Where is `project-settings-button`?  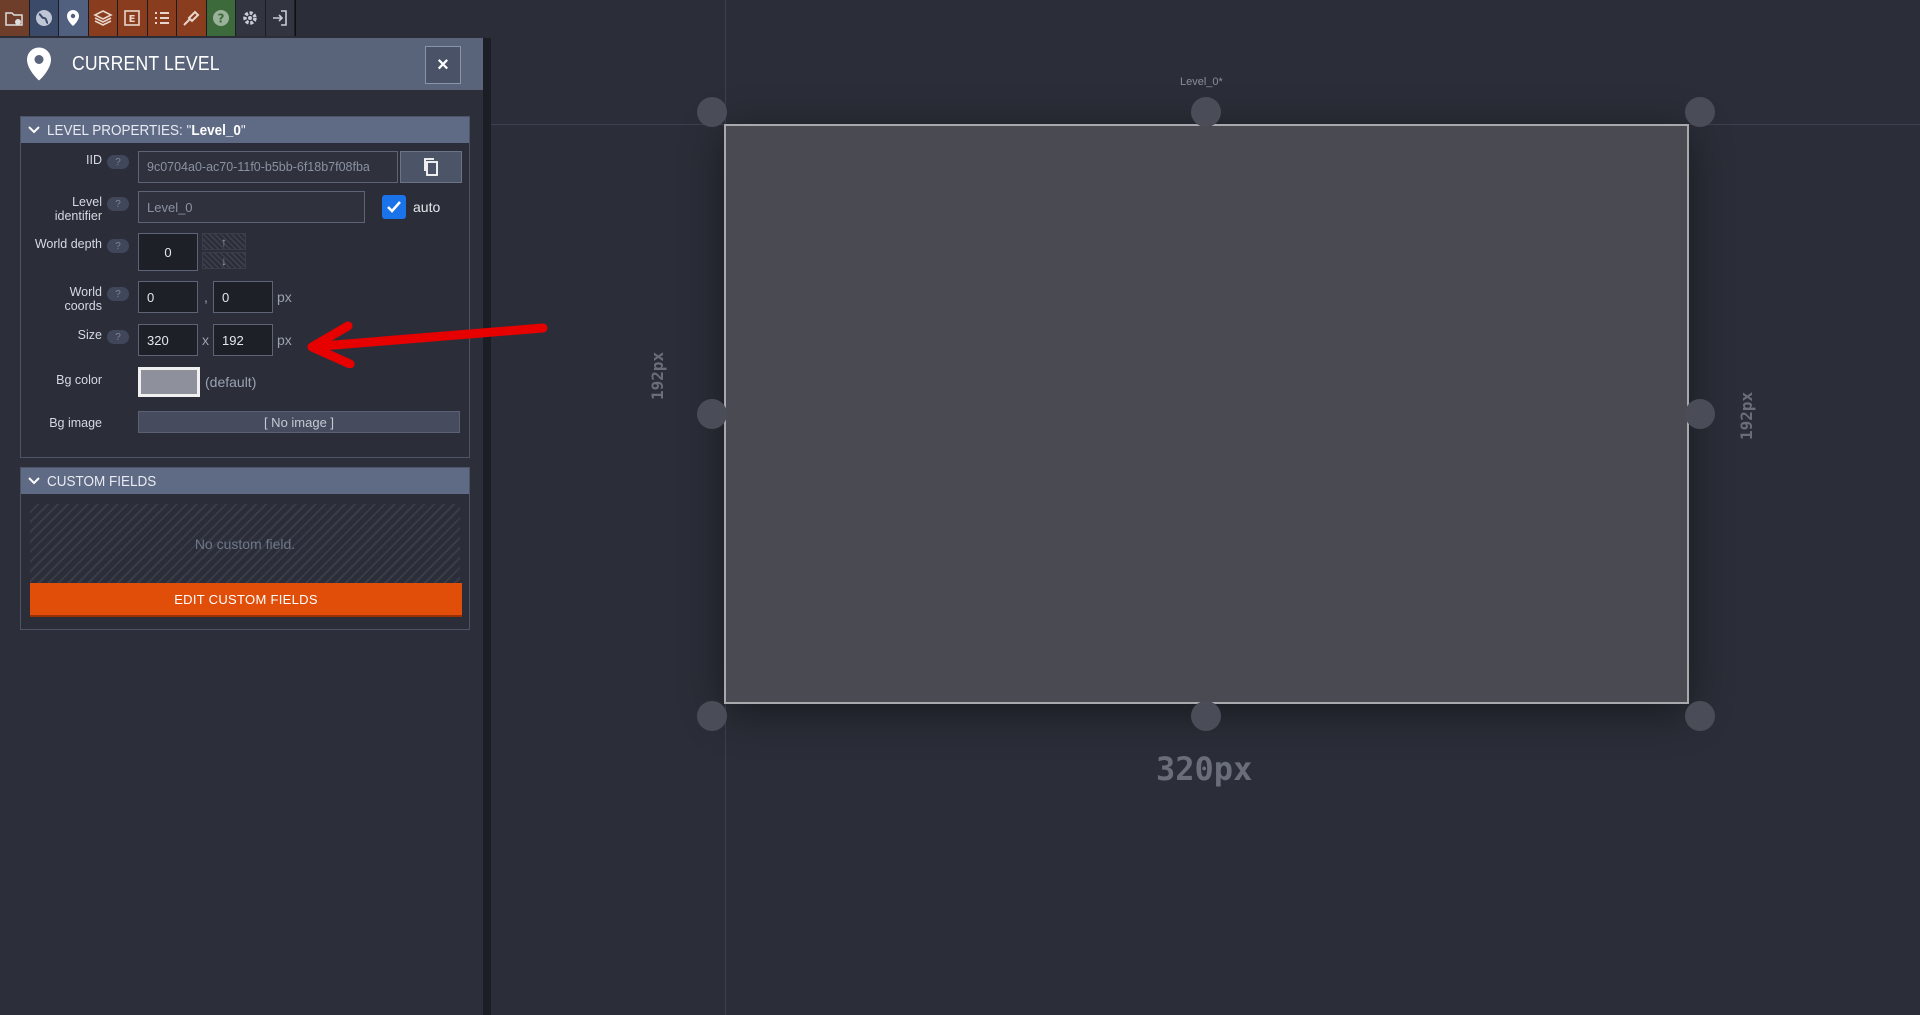 project-settings-button is located at coordinates (15, 18).